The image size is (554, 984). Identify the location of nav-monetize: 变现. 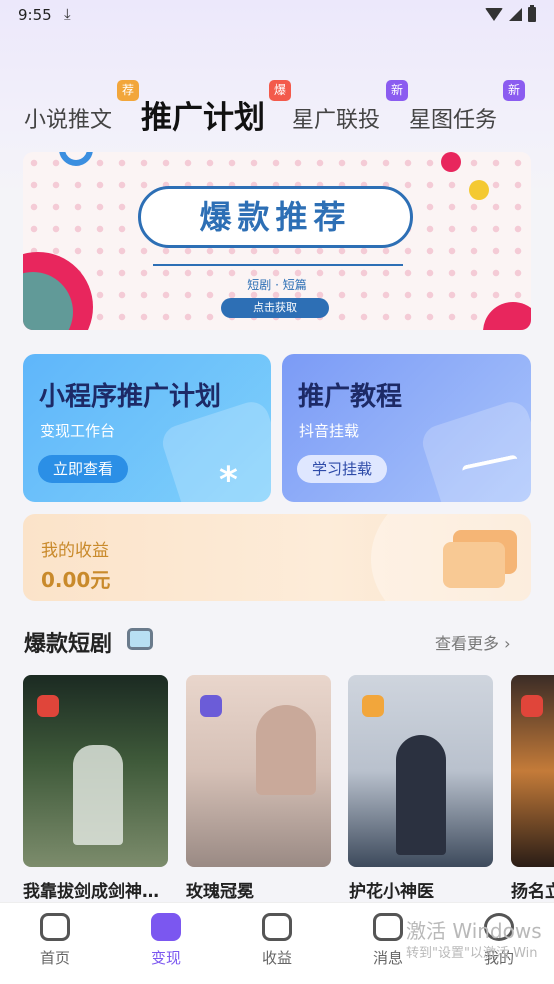
(166, 940).